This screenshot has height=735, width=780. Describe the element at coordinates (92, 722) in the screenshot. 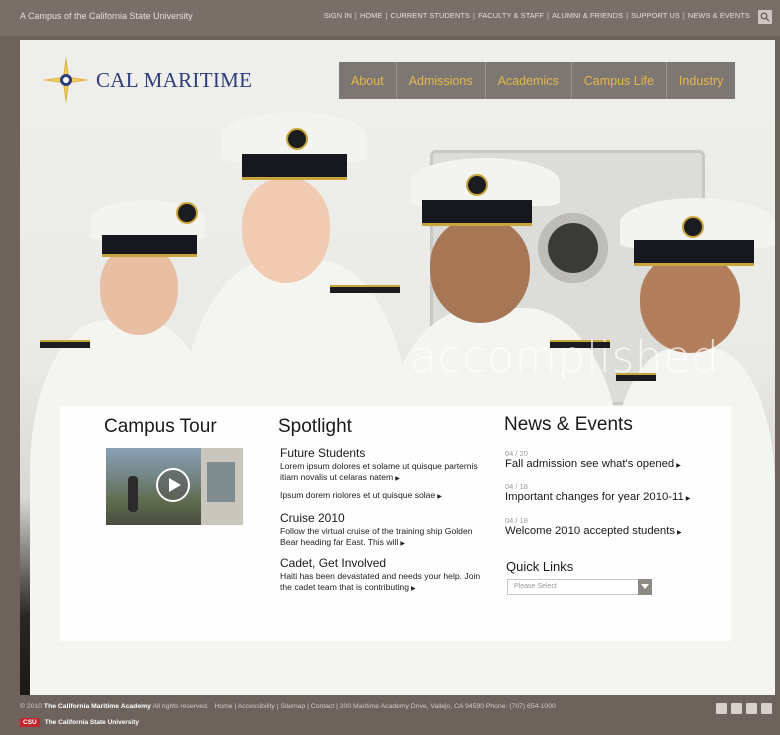

I see `csu-name: The California State University` at that location.